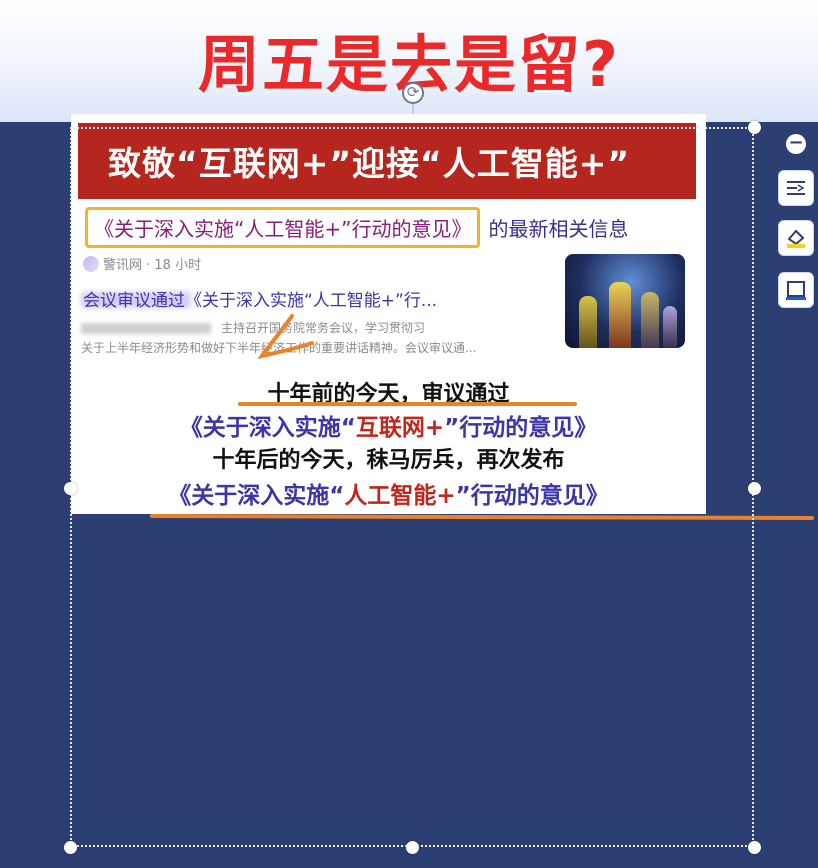  Describe the element at coordinates (796, 144) in the screenshot. I see `collapse-icon: −` at that location.